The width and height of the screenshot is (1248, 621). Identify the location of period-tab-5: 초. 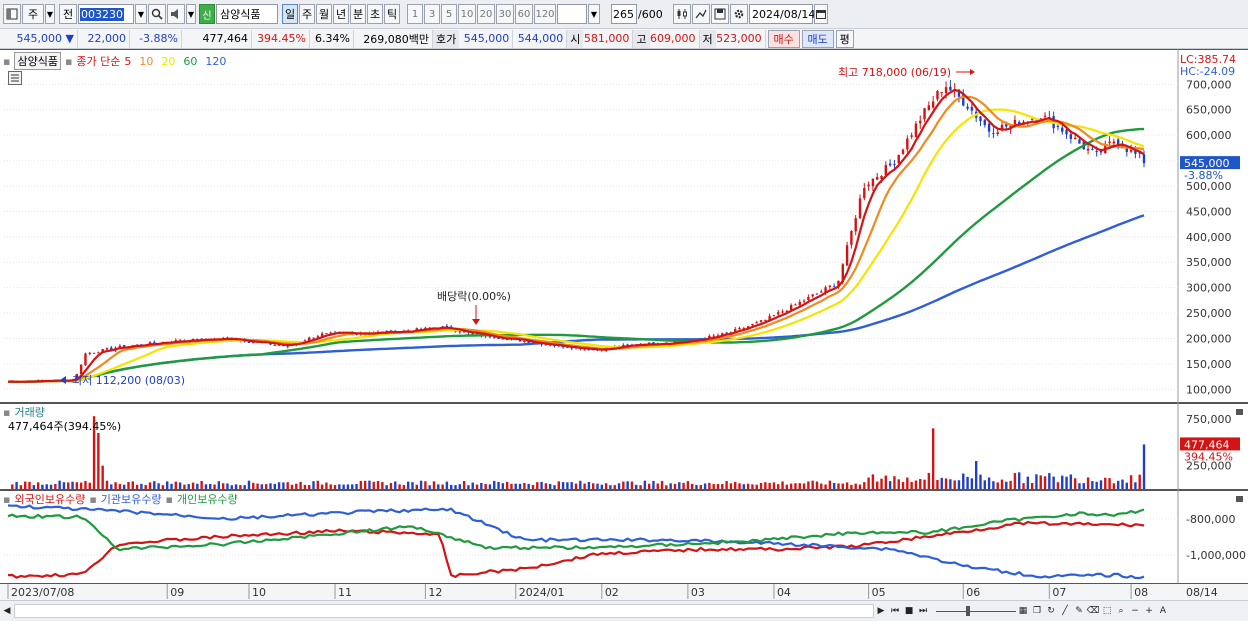
(375, 14).